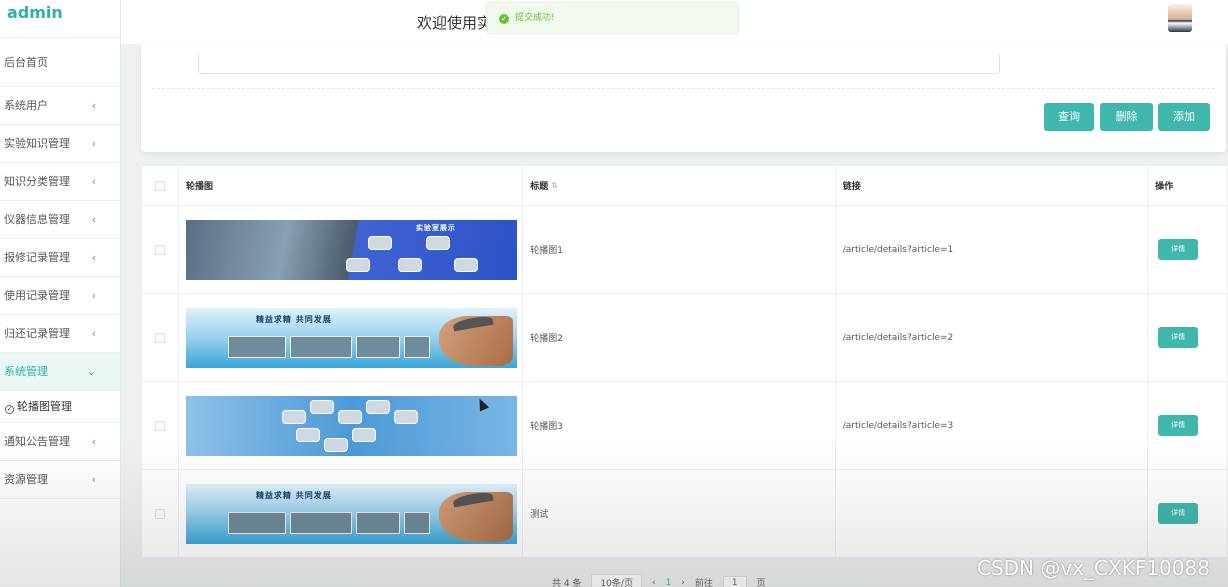 Image resolution: width=1228 pixels, height=587 pixels. I want to click on sidebar-item-label: 资源管理, so click(26, 479).